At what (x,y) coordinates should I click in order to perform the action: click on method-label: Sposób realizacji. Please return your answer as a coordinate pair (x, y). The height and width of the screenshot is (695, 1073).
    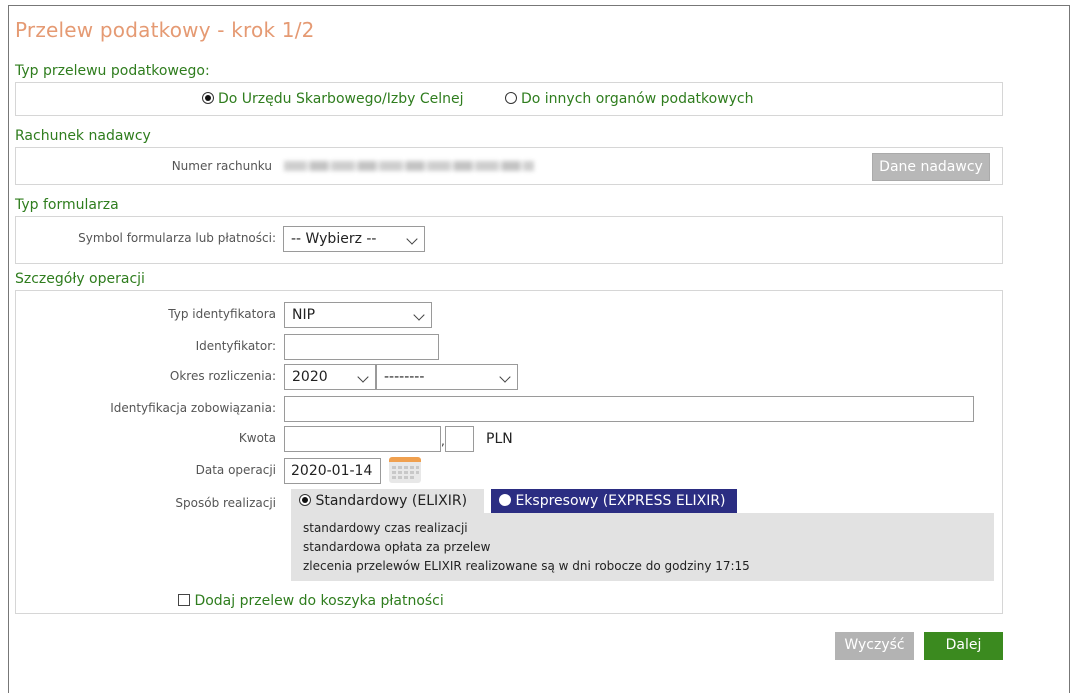
    Looking at the image, I should click on (225, 503).